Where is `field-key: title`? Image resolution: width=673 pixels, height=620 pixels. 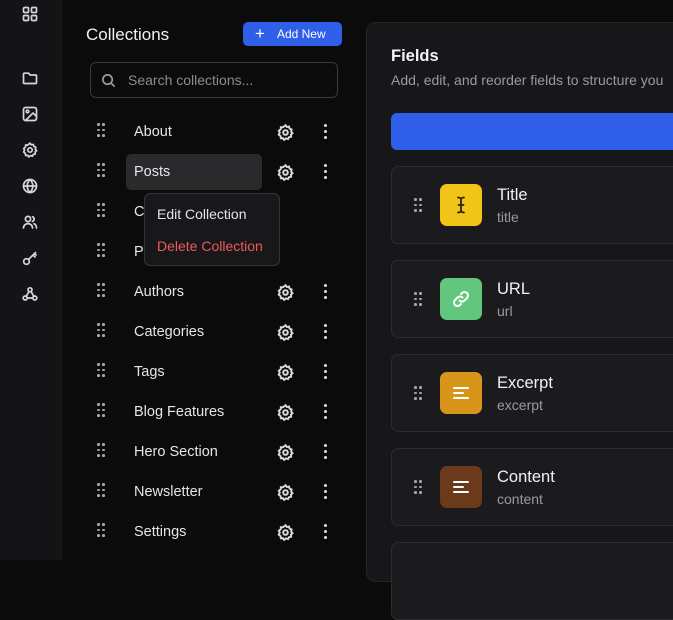 field-key: title is located at coordinates (508, 217).